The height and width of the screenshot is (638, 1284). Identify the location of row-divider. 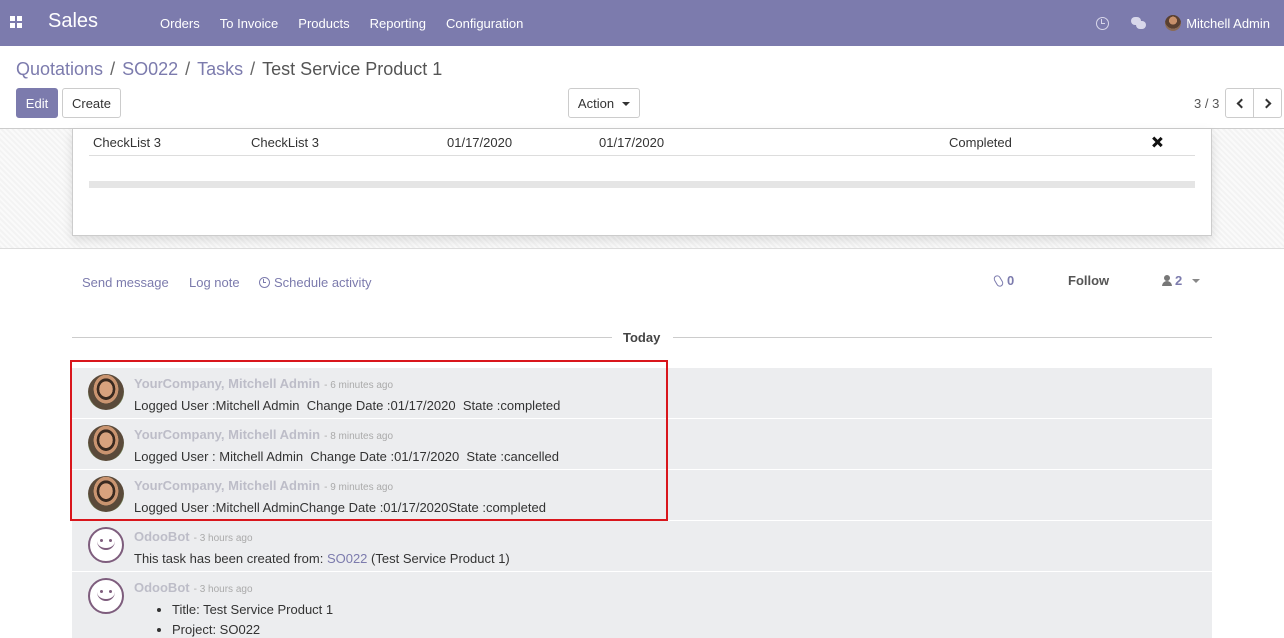
(642, 155).